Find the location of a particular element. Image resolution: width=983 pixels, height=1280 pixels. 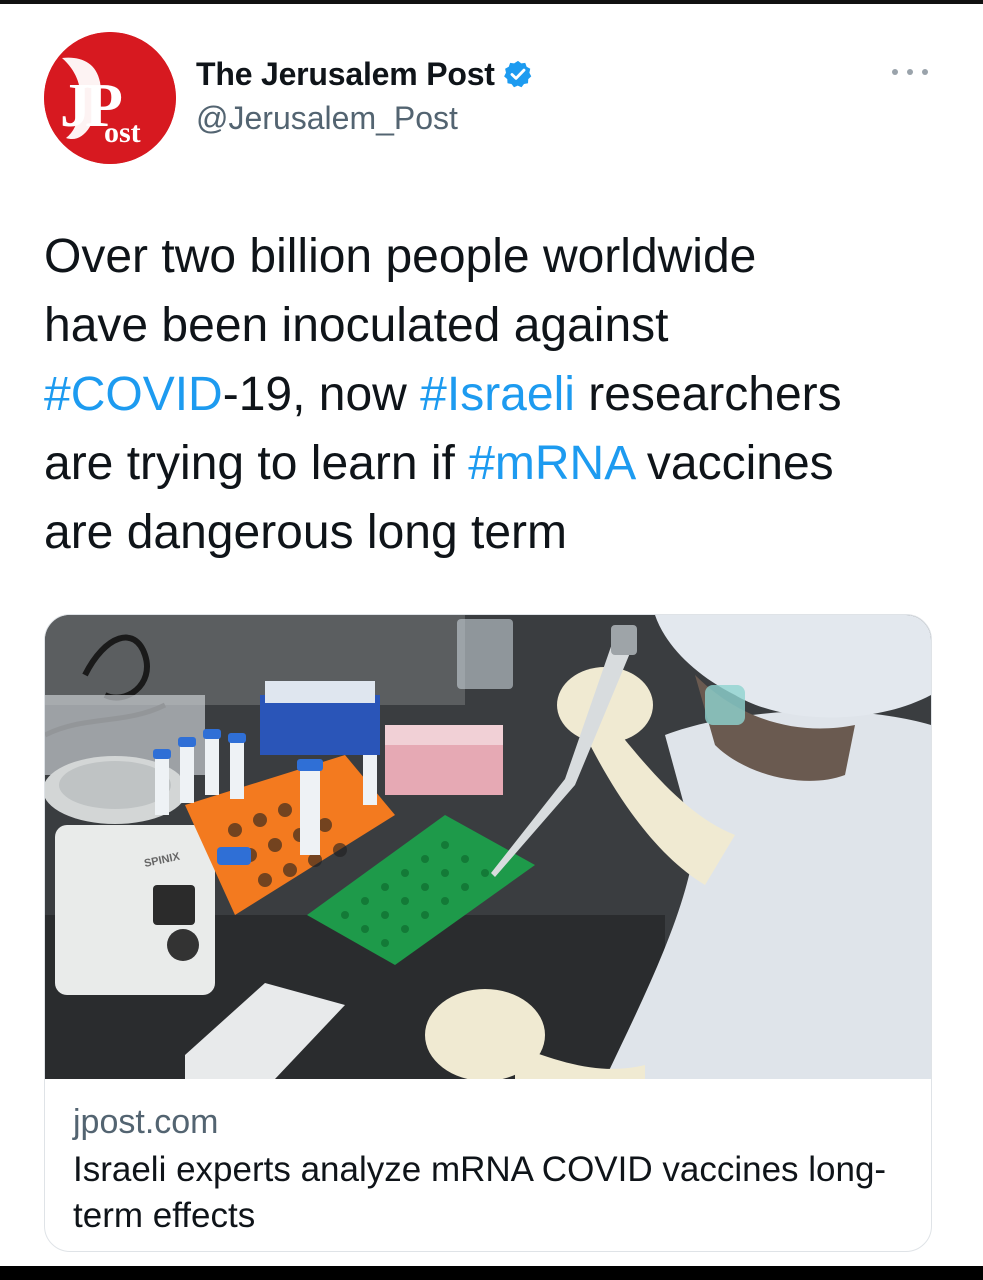

tweet-text-segment: have been inoculated against is located at coordinates (356, 325).